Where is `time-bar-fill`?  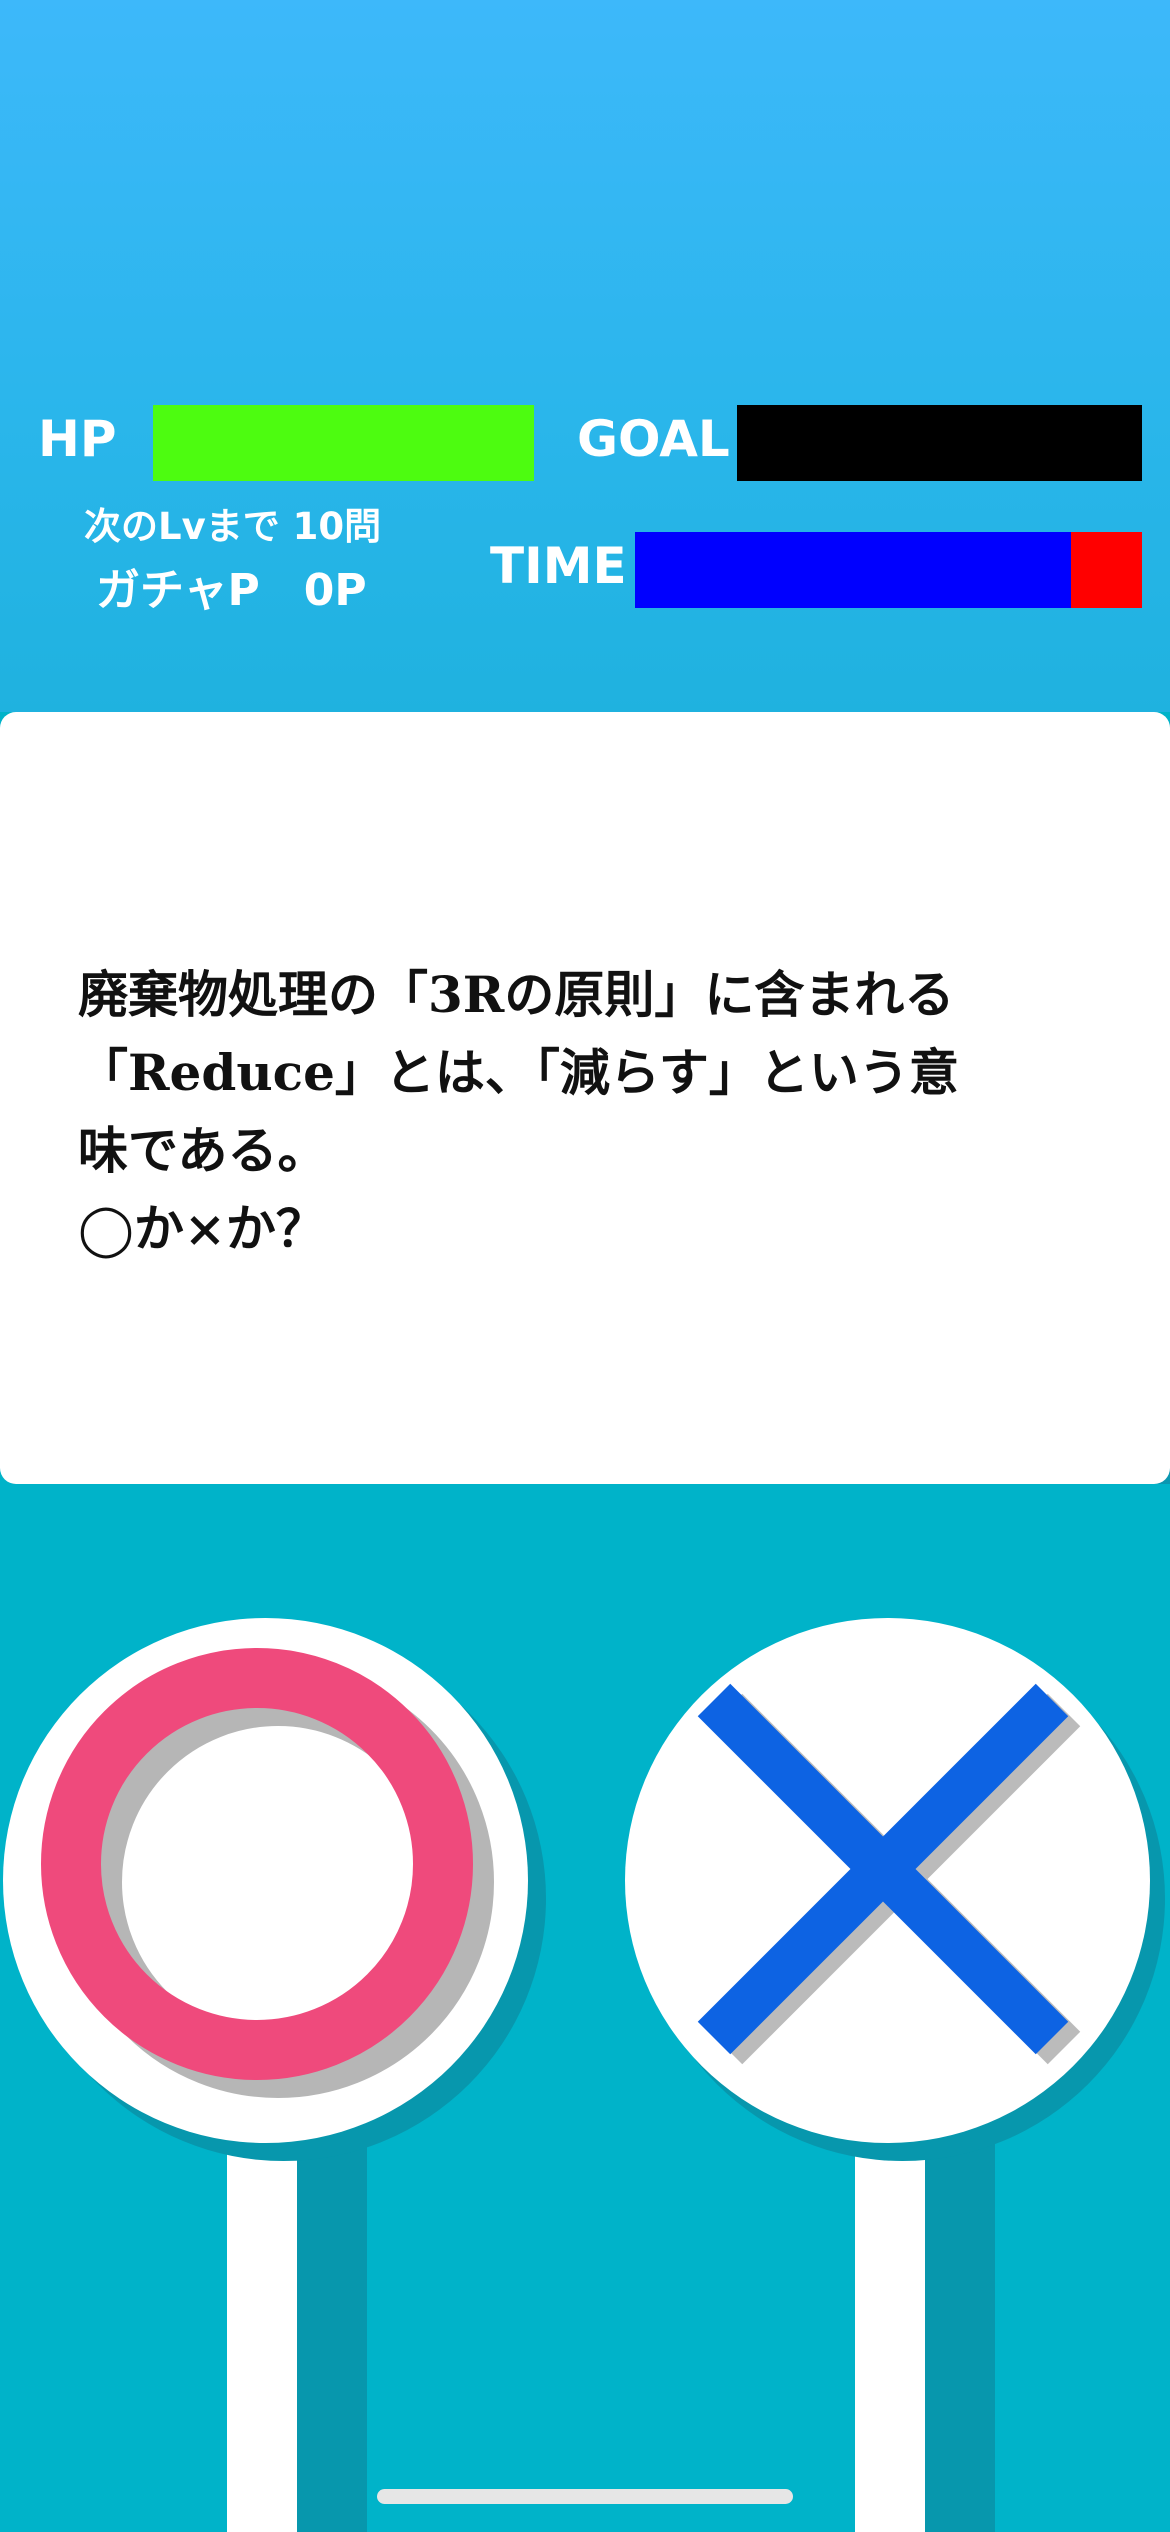
time-bar-fill is located at coordinates (853, 570).